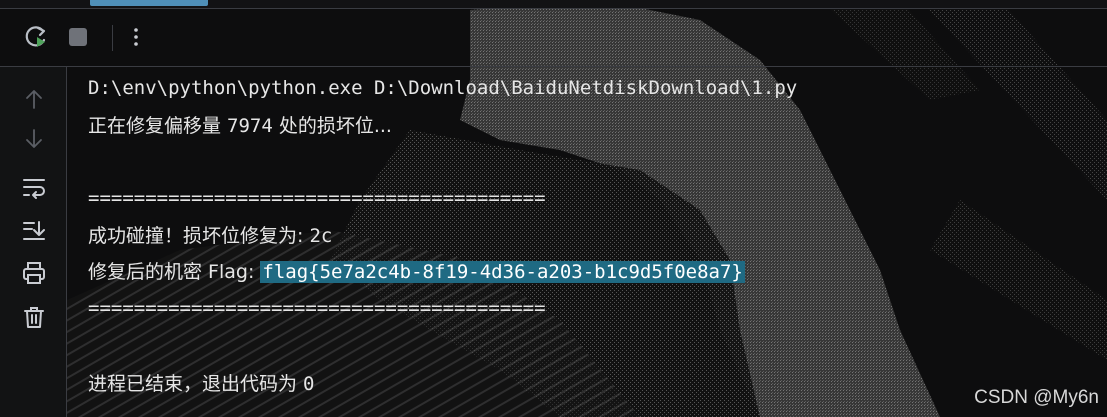  What do you see at coordinates (196, 384) in the screenshot?
I see `exit-label: 进程已结束，退出代码为` at bounding box center [196, 384].